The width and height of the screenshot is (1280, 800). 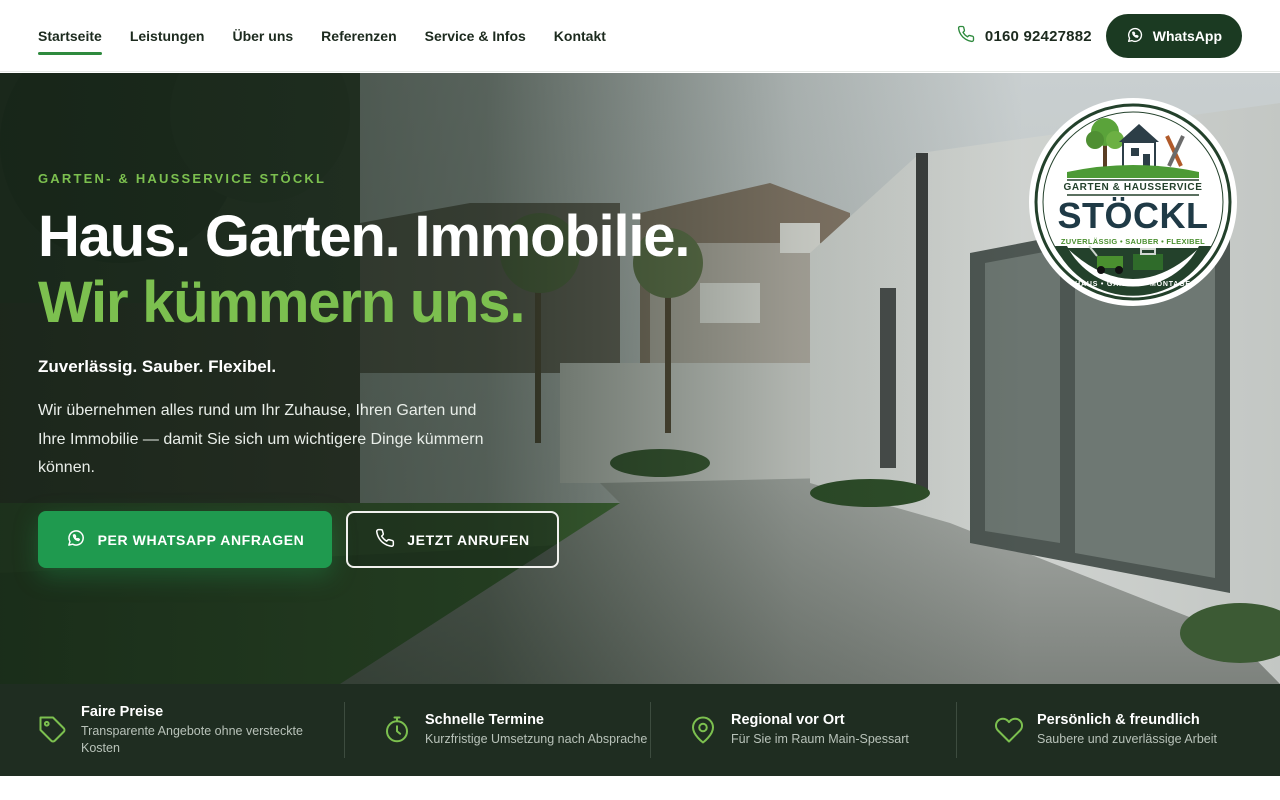 What do you see at coordinates (70, 41) in the screenshot?
I see `nav-item-startseite: Startseite` at bounding box center [70, 41].